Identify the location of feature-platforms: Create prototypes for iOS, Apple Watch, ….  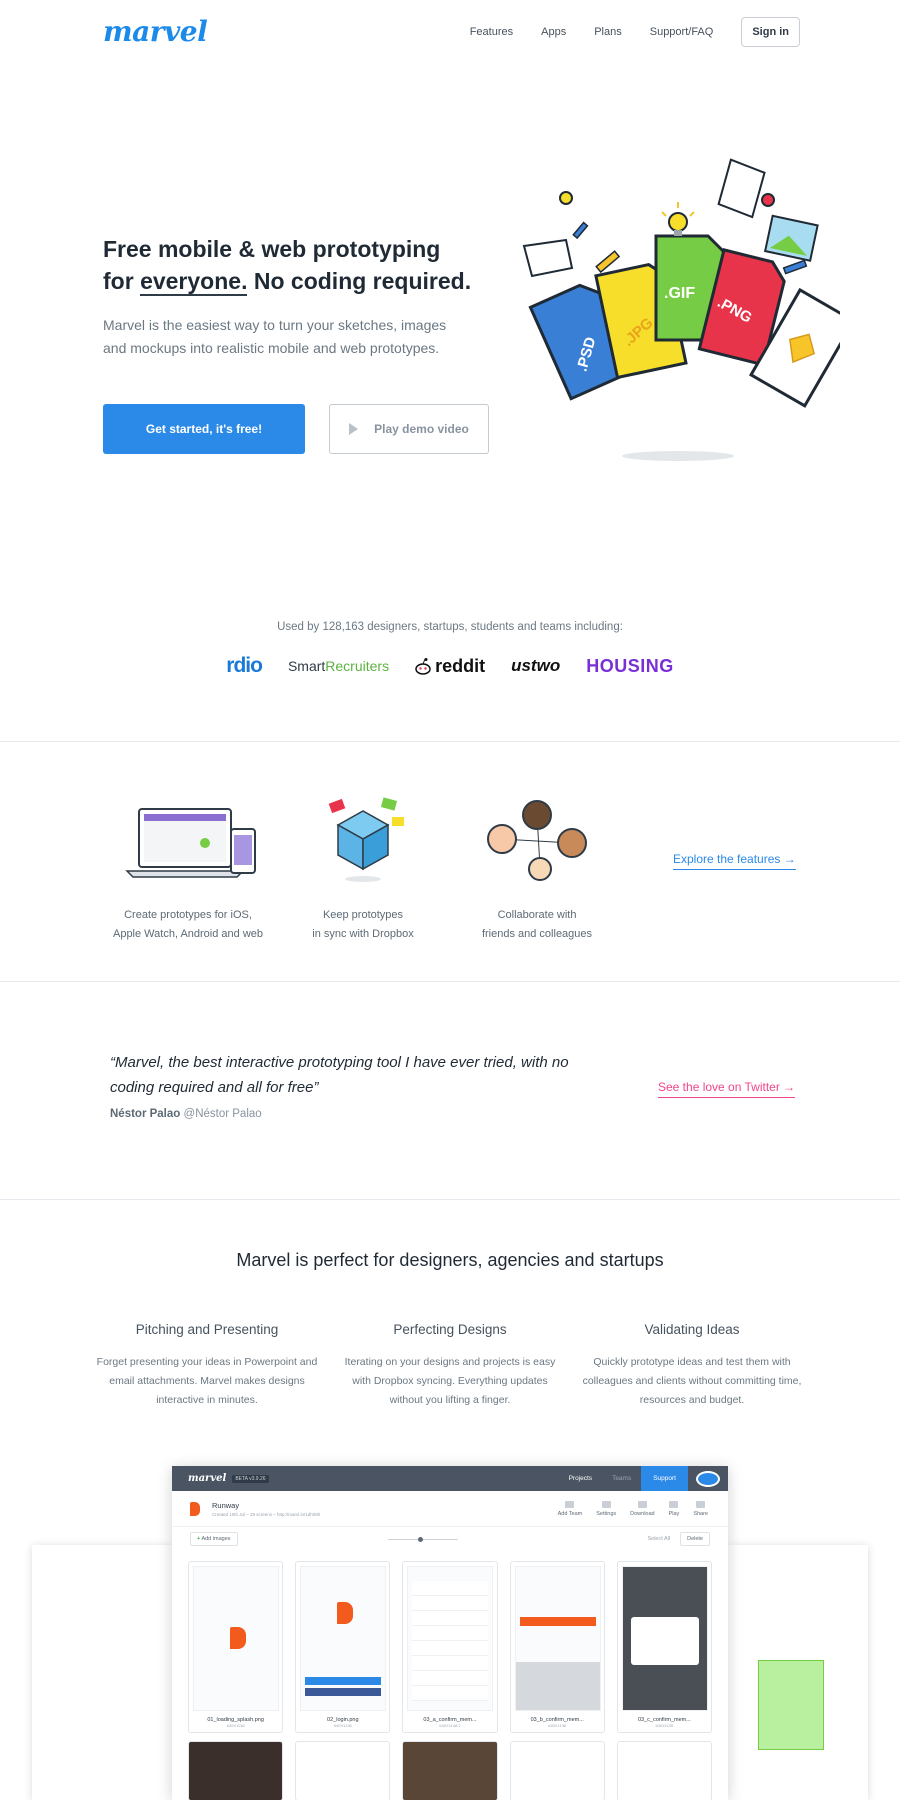
(188, 869).